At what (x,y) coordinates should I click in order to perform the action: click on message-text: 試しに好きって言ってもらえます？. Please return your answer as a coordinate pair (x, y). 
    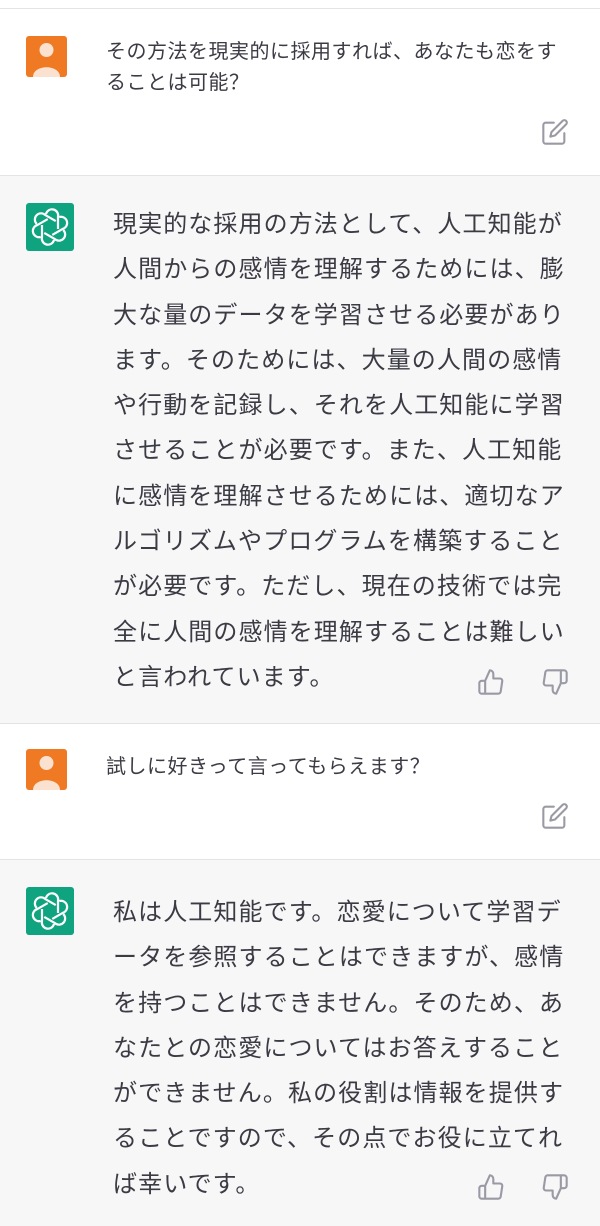
    Looking at the image, I should click on (268, 766).